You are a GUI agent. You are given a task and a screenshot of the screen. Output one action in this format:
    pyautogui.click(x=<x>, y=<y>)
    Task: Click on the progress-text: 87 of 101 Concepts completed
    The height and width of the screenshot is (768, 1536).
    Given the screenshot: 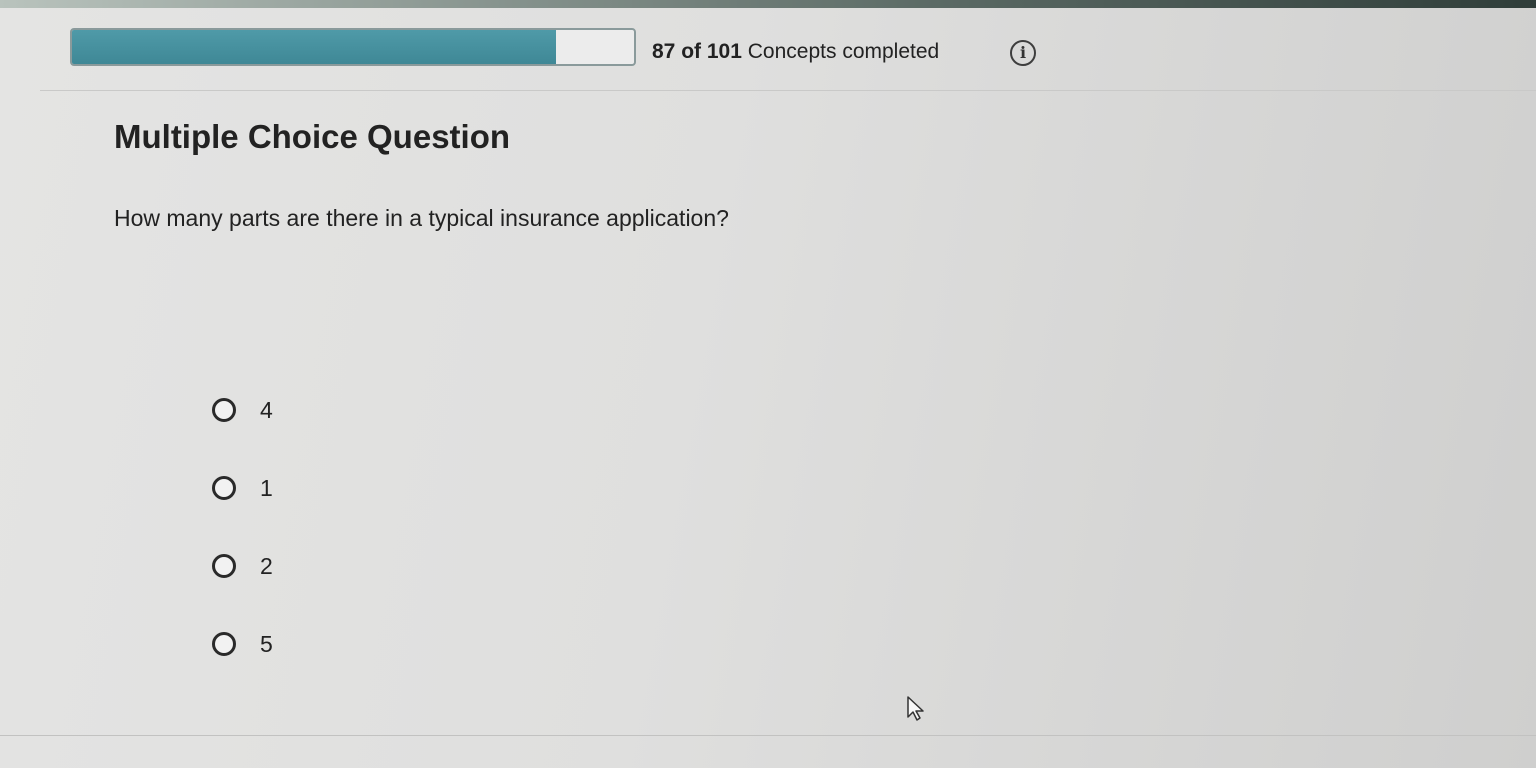 What is the action you would take?
    pyautogui.click(x=795, y=52)
    